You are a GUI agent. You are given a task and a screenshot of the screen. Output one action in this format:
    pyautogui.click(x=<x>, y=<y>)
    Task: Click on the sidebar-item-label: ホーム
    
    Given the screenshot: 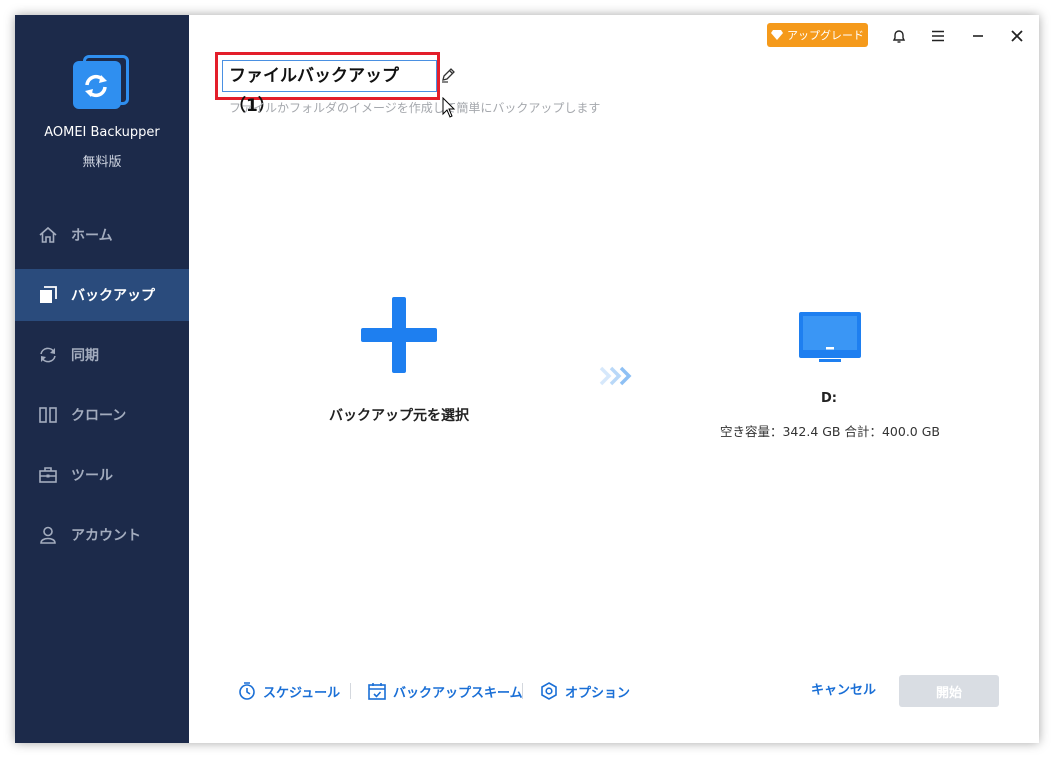 What is the action you would take?
    pyautogui.click(x=92, y=236)
    